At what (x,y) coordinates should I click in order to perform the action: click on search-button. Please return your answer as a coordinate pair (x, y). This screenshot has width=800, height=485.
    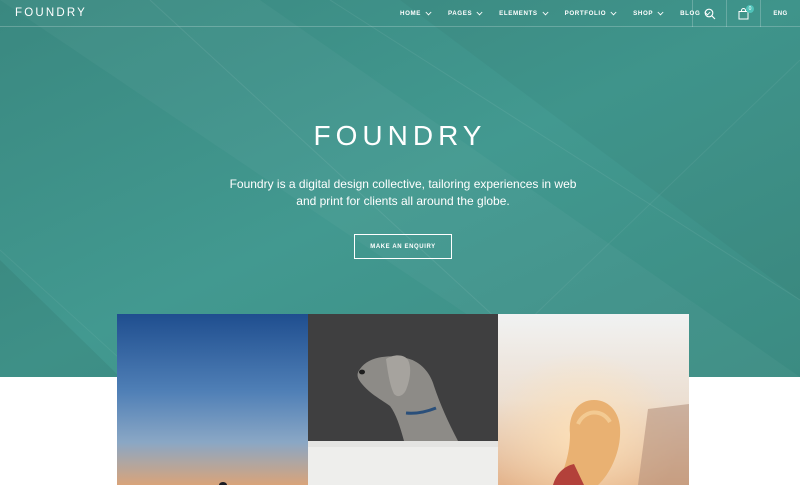
    Looking at the image, I should click on (709, 13).